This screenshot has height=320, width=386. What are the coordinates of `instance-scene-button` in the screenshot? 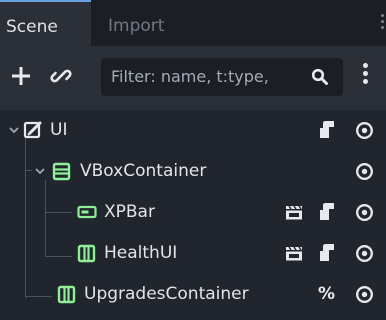 It's located at (61, 76).